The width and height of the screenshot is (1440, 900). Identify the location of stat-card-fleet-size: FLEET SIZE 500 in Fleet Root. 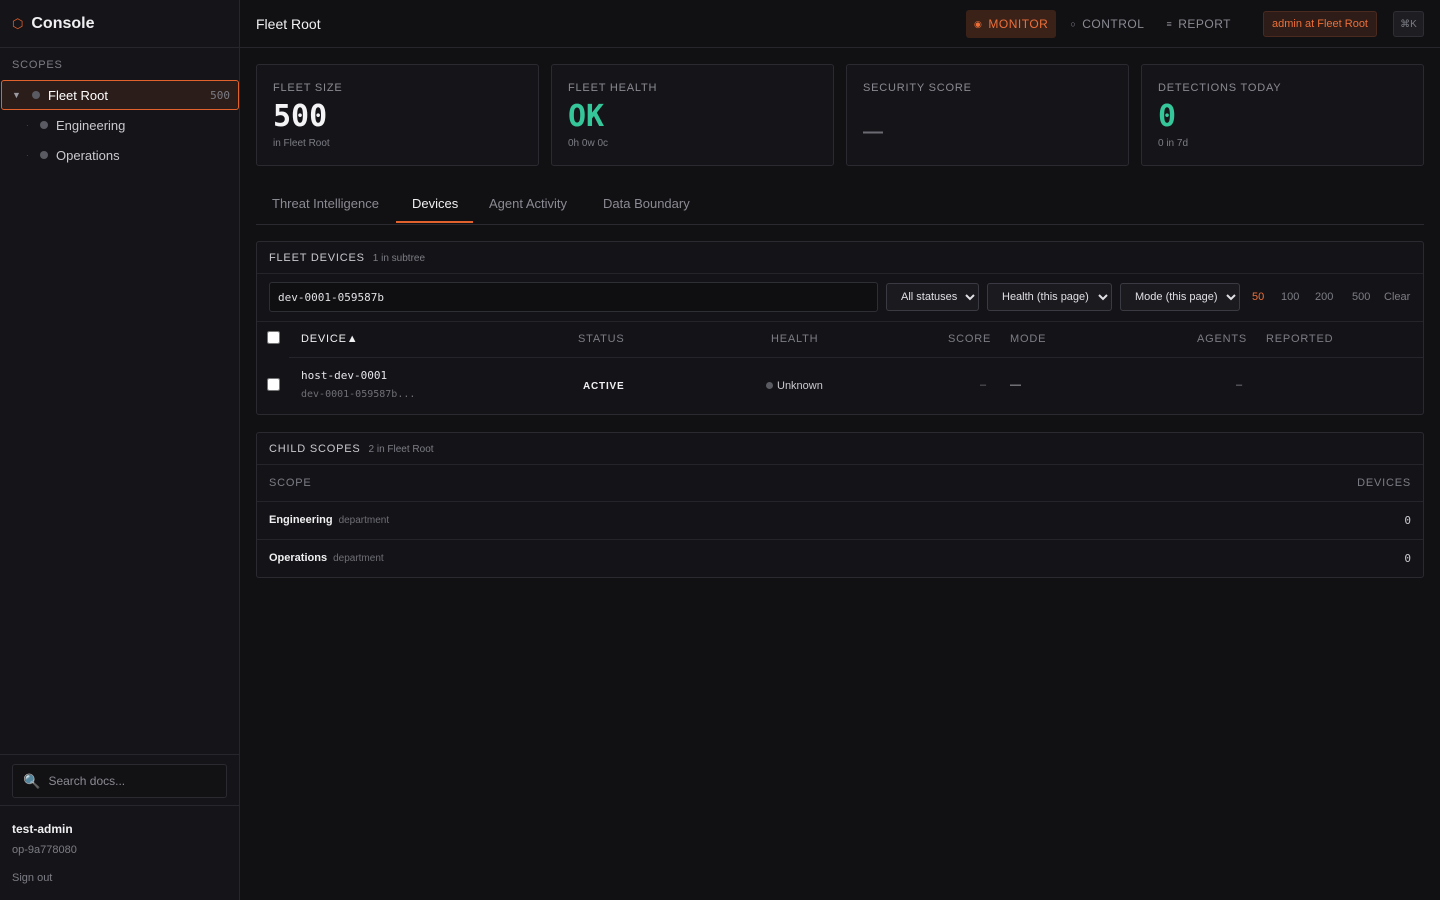
(397, 115).